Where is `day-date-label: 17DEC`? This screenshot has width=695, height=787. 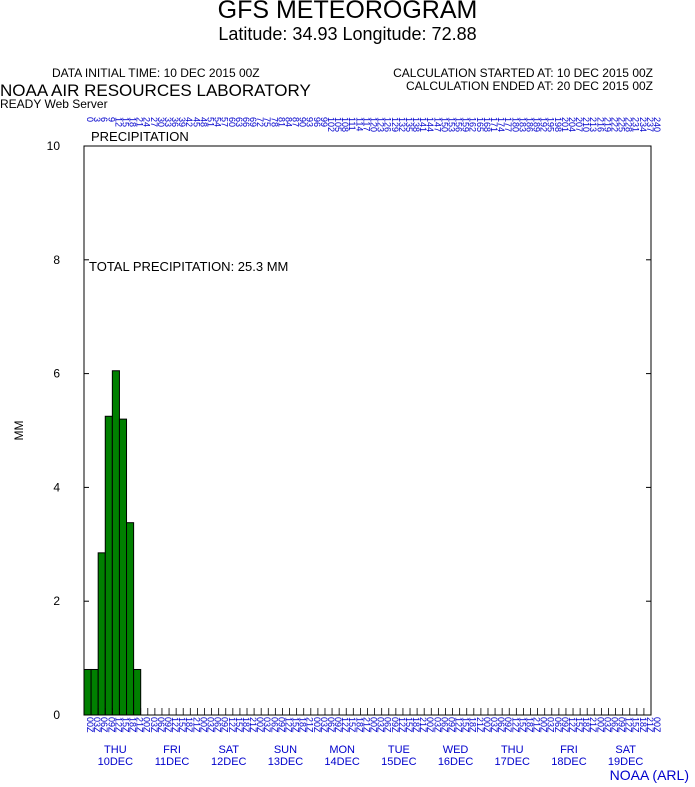 day-date-label: 17DEC is located at coordinates (513, 762).